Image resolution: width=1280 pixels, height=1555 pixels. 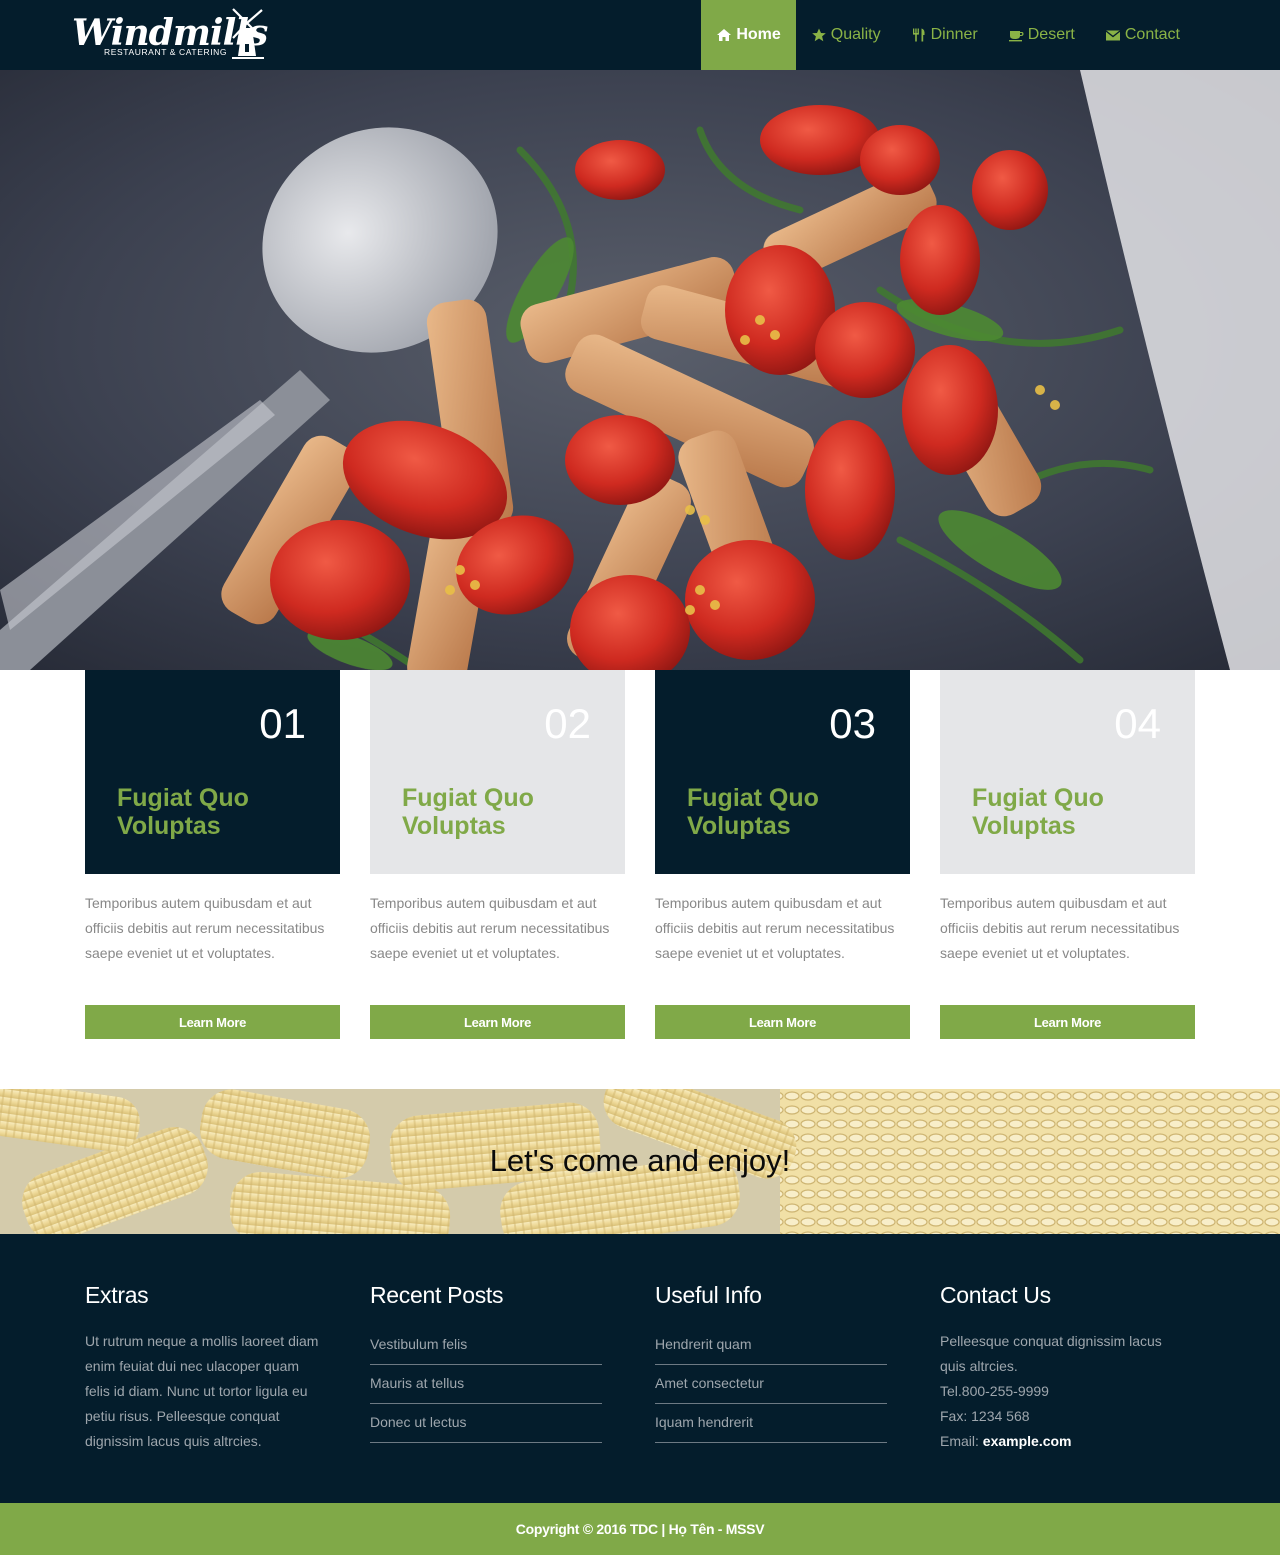 I want to click on recent-post-link: Vestibulum felis, so click(x=486, y=1345).